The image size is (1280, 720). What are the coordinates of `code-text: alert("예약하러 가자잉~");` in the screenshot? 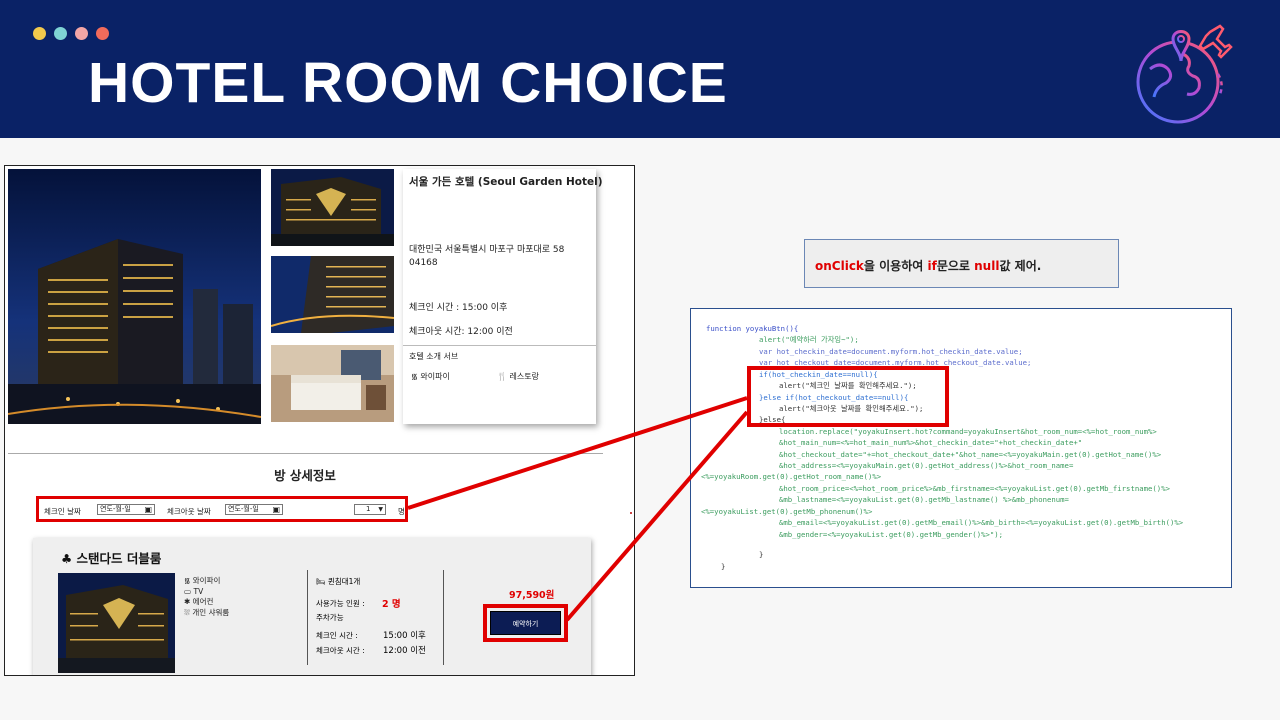 It's located at (809, 339).